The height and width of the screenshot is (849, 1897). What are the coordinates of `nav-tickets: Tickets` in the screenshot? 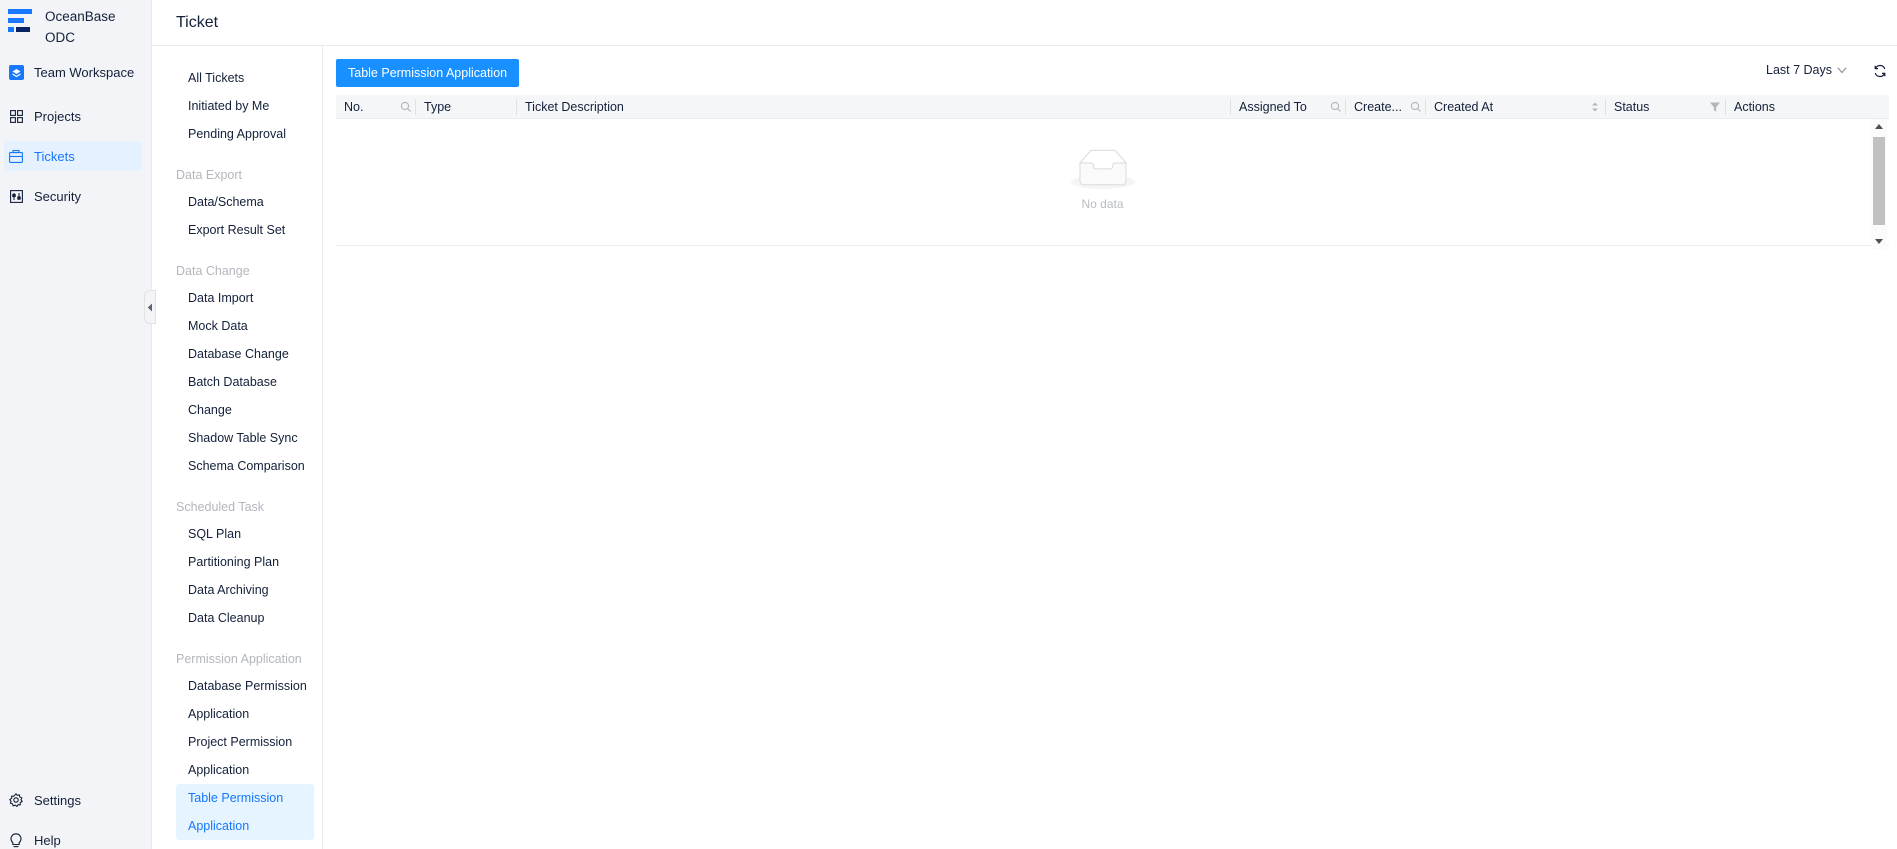 It's located at (73, 156).